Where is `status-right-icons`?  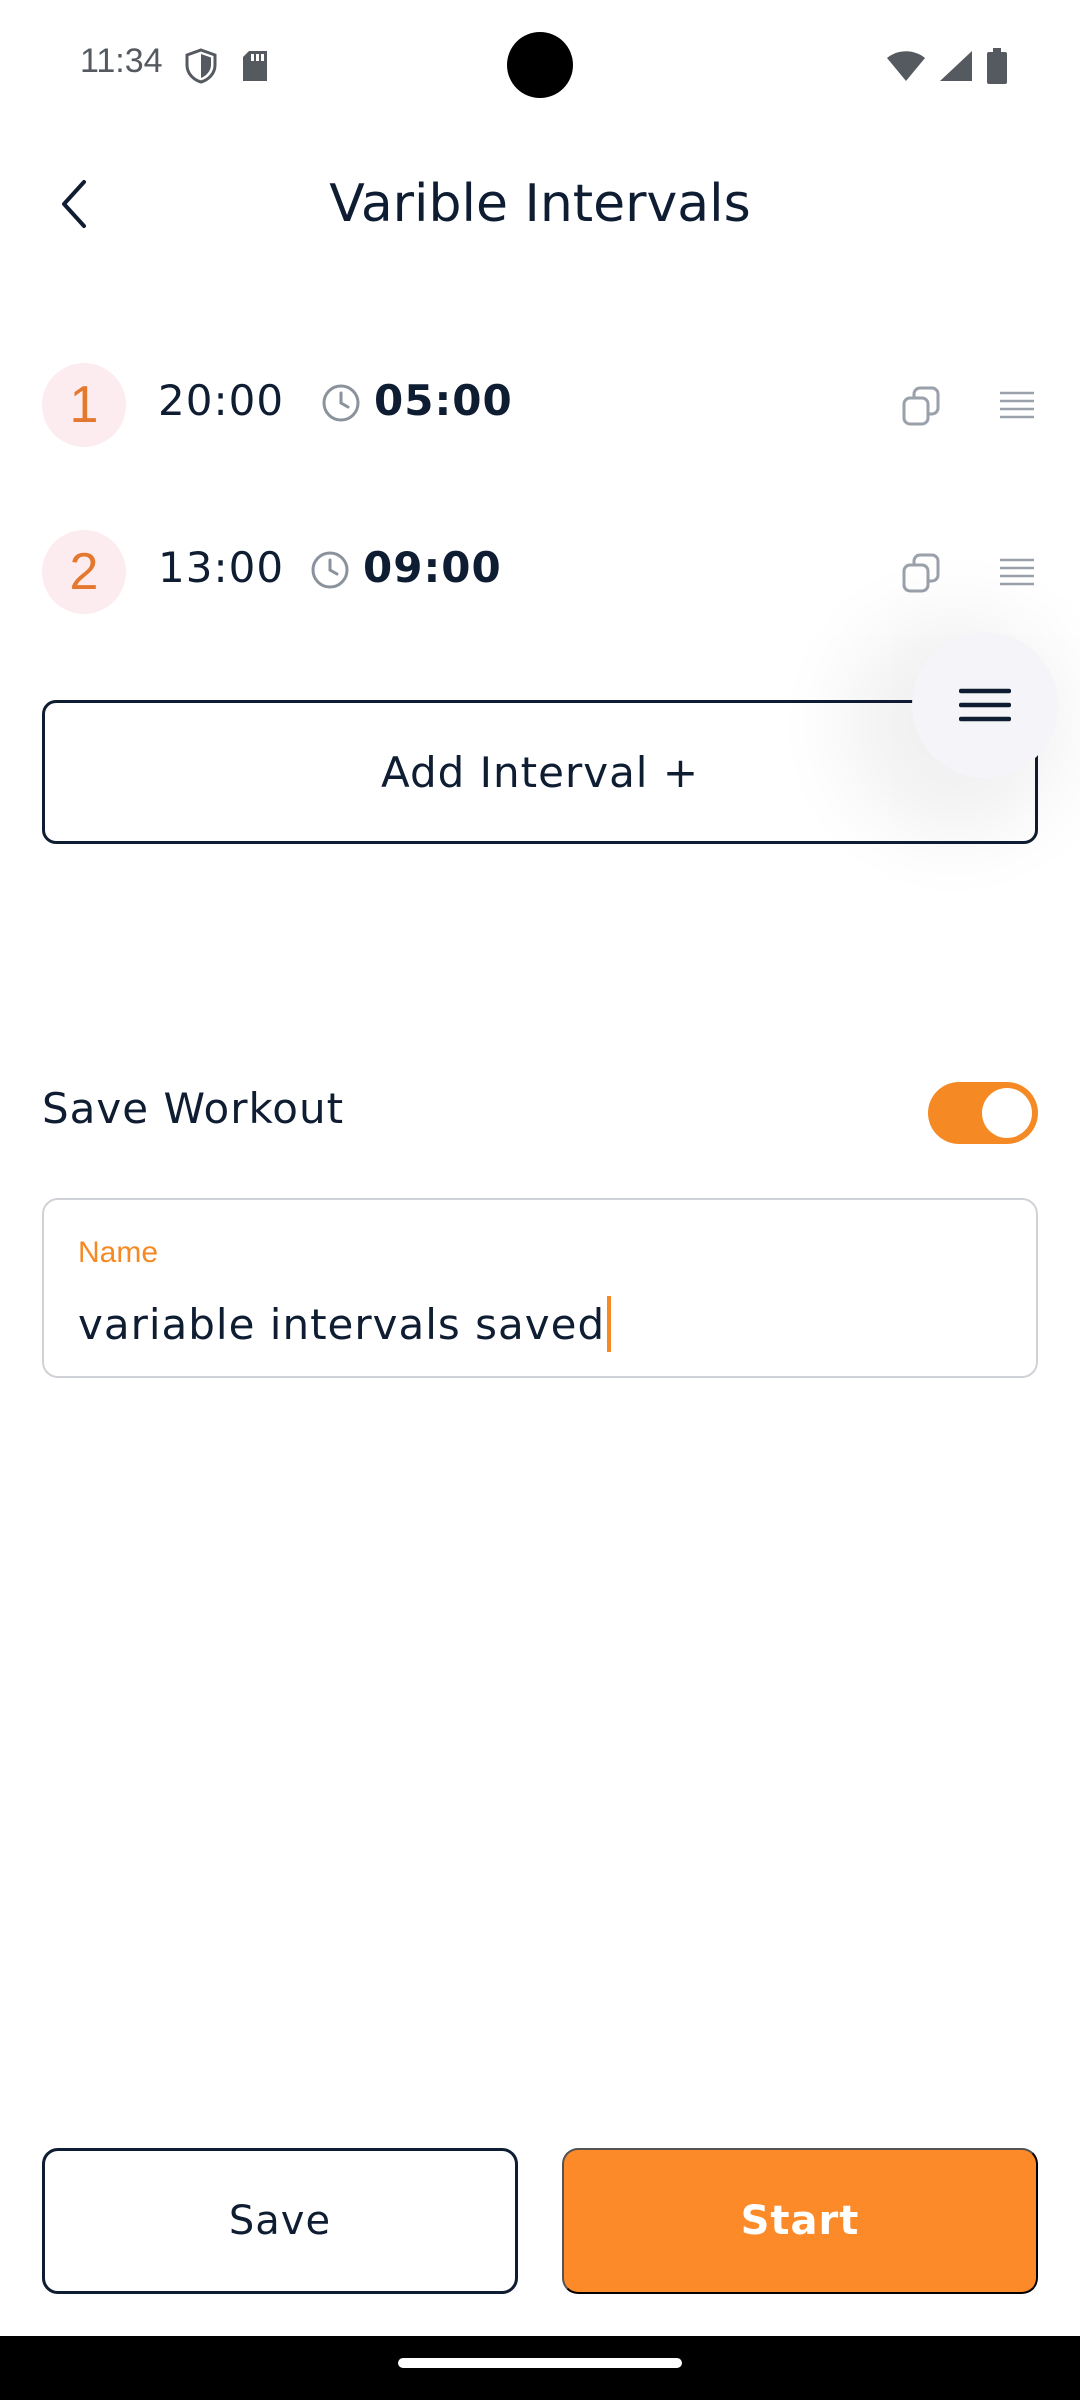
status-right-icons is located at coordinates (947, 66).